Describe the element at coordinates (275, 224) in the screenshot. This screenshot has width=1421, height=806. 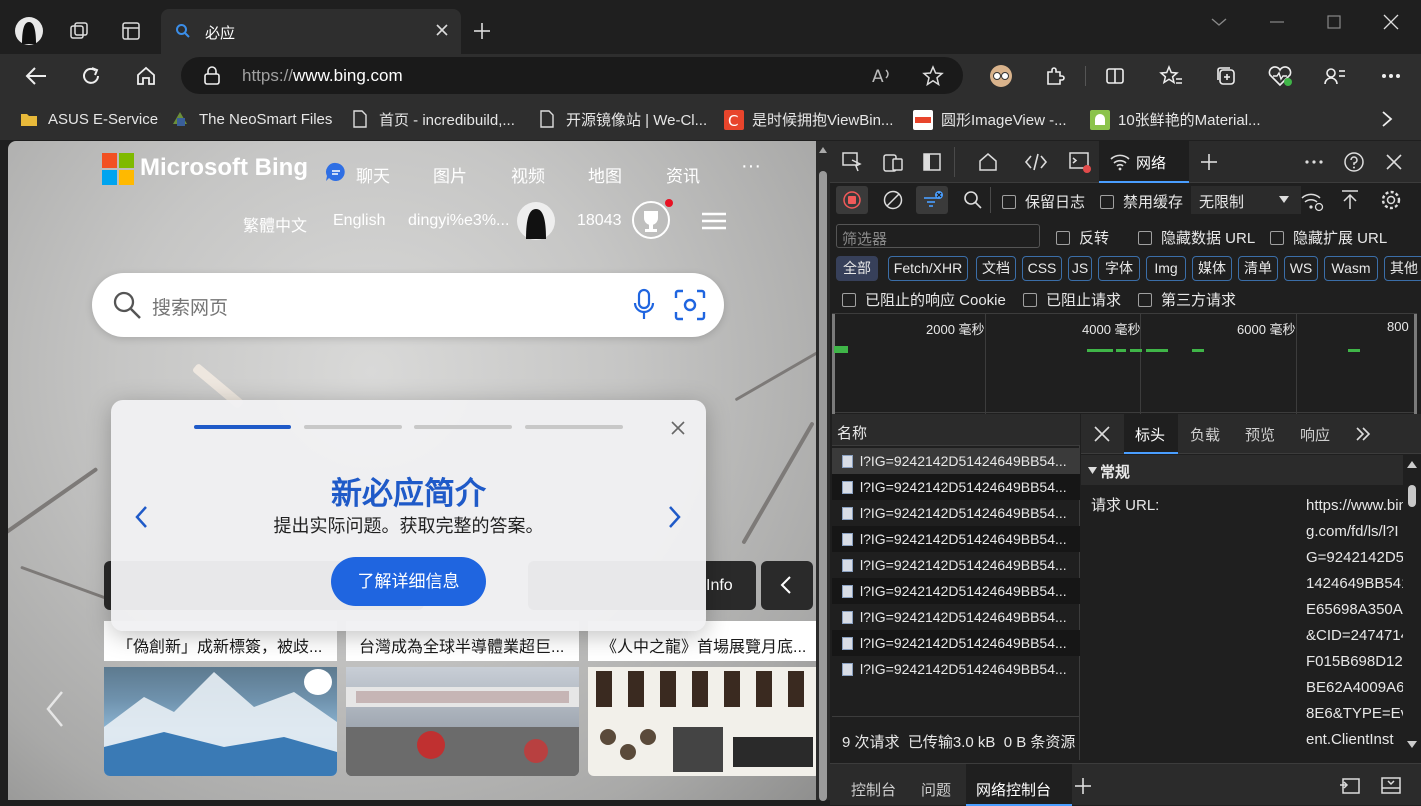
I see `lang-traditional: 繁體中文` at that location.